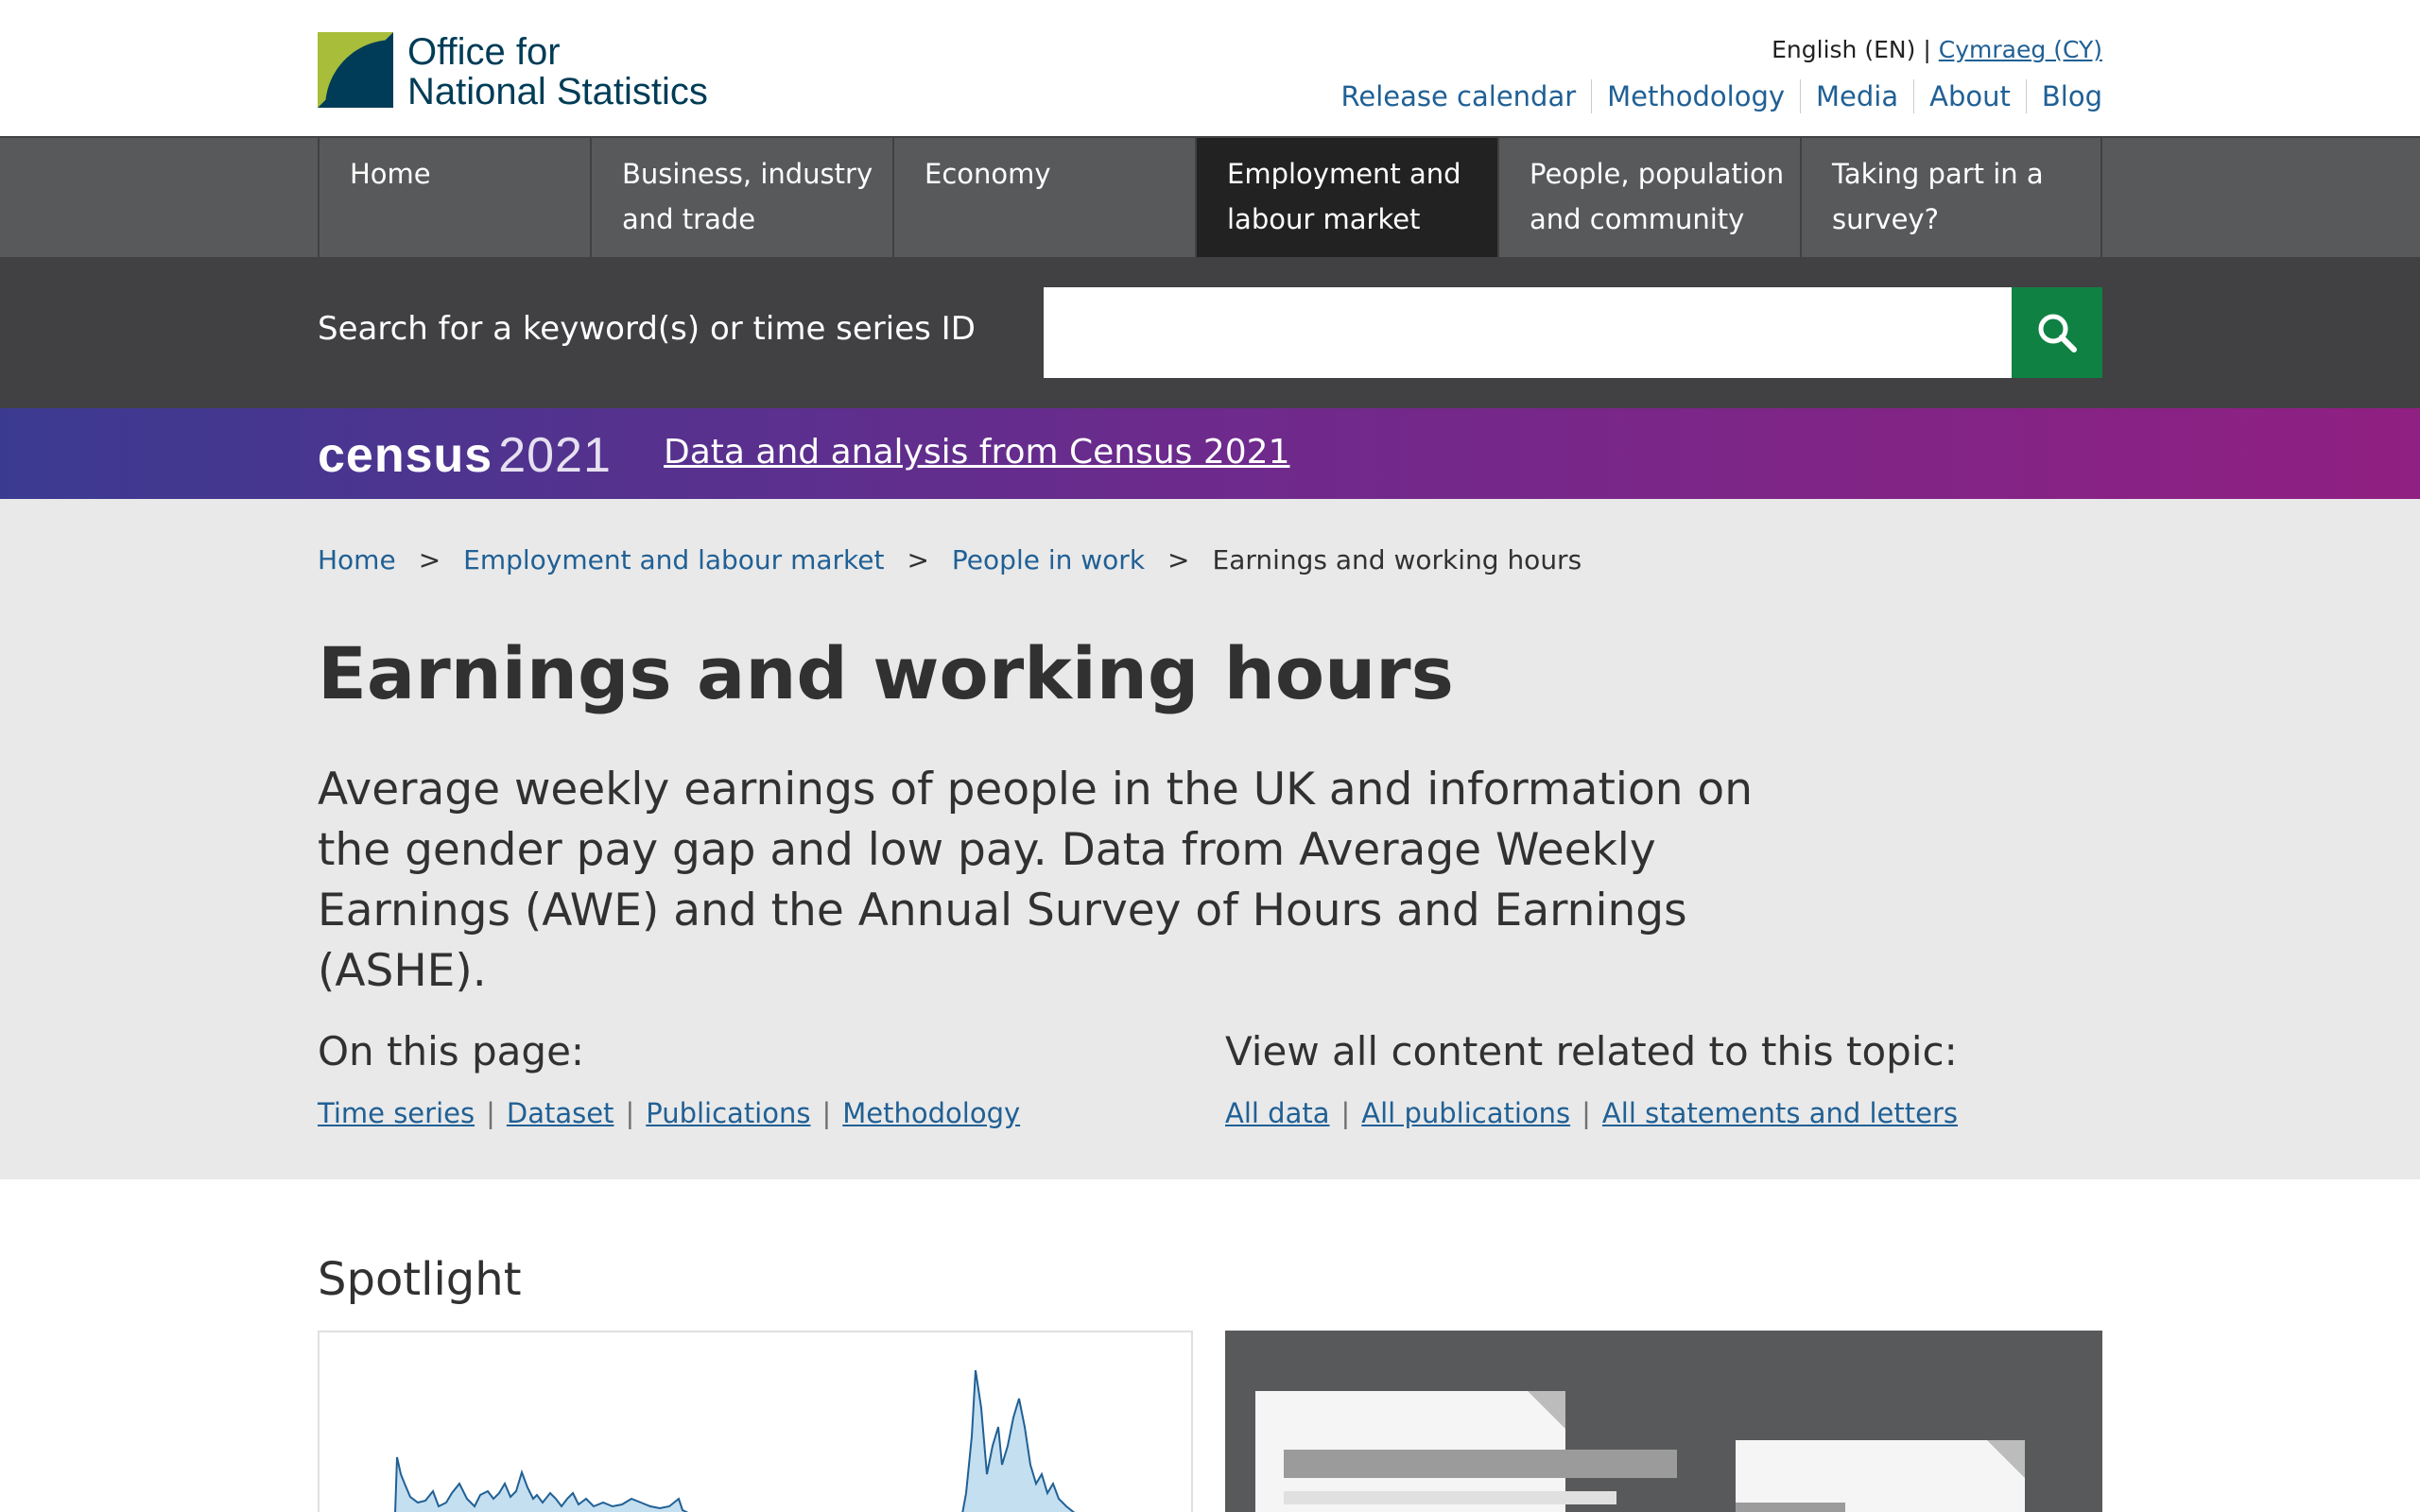  I want to click on about-link: About, so click(1970, 96).